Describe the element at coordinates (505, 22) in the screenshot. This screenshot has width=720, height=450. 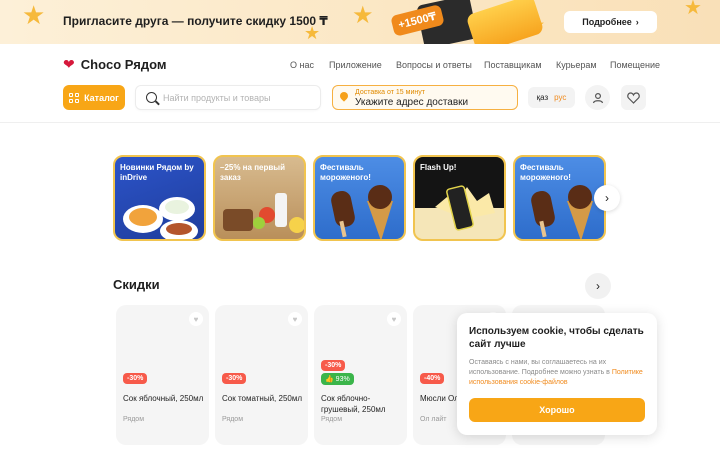
I see `promo-chocolate-image` at that location.